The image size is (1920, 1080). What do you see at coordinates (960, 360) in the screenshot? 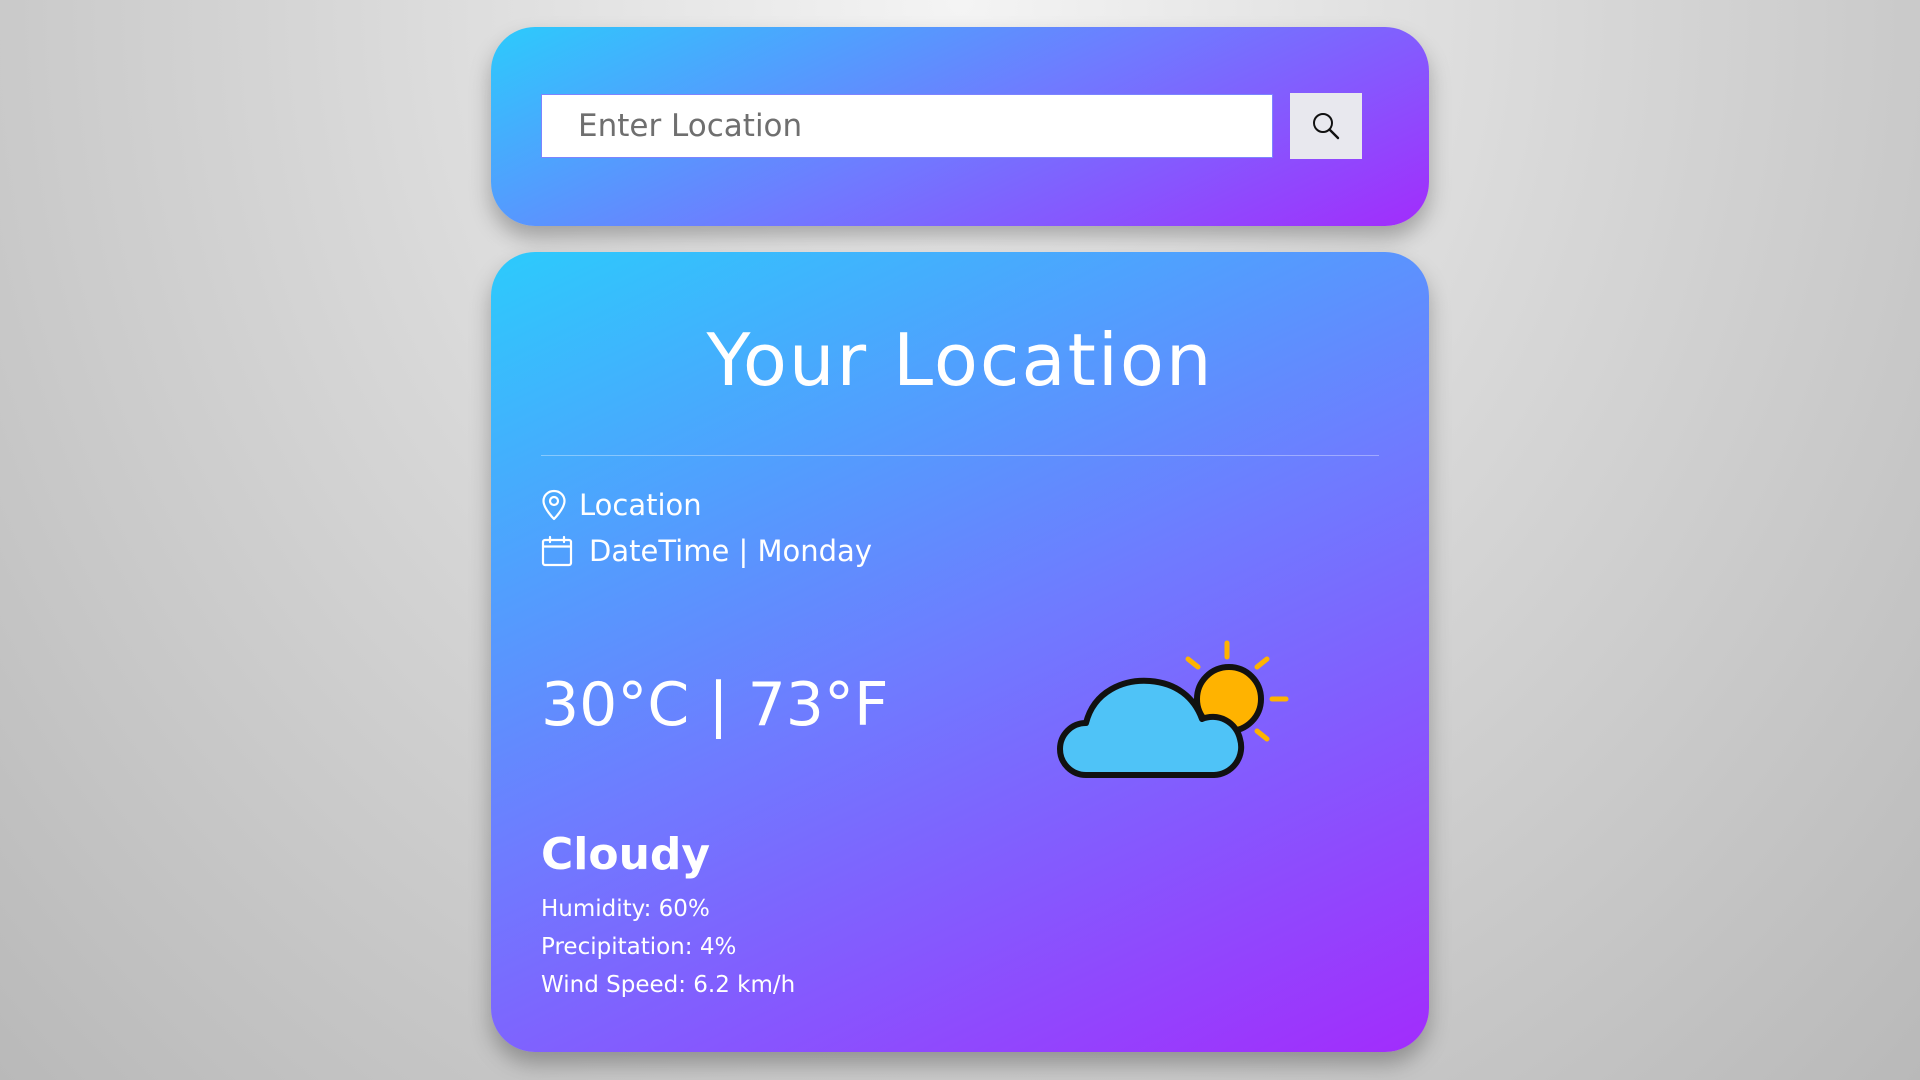
I see `page-title: Your Location` at bounding box center [960, 360].